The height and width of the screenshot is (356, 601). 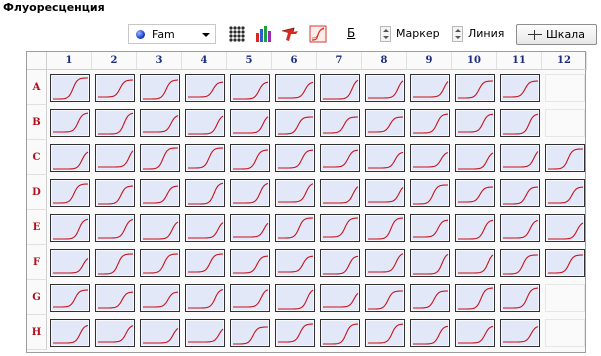 I want to click on well-E10, so click(x=475, y=228).